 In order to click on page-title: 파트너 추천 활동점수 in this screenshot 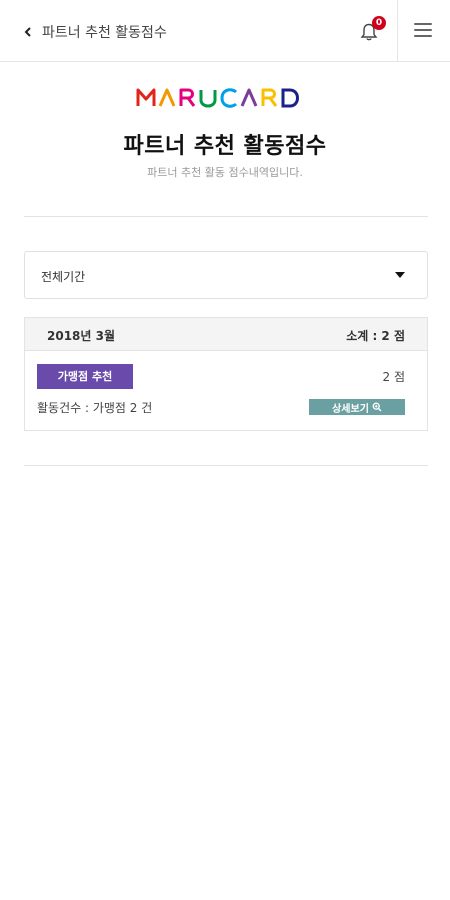, I will do `click(225, 146)`.